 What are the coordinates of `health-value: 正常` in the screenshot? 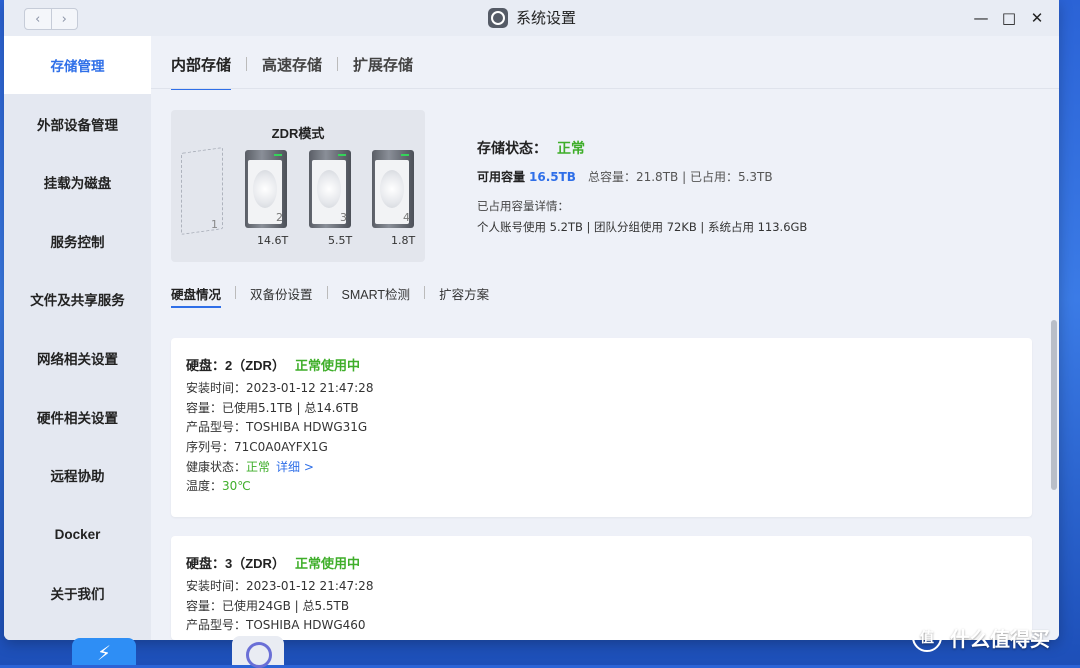 It's located at (258, 467).